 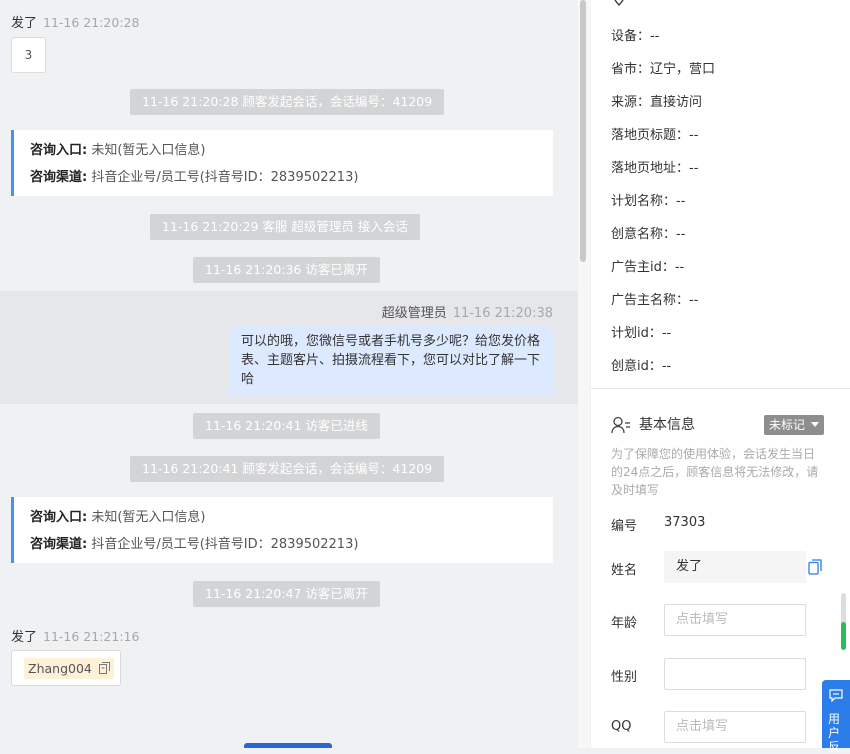 What do you see at coordinates (720, 388) in the screenshot?
I see `section-divider` at bounding box center [720, 388].